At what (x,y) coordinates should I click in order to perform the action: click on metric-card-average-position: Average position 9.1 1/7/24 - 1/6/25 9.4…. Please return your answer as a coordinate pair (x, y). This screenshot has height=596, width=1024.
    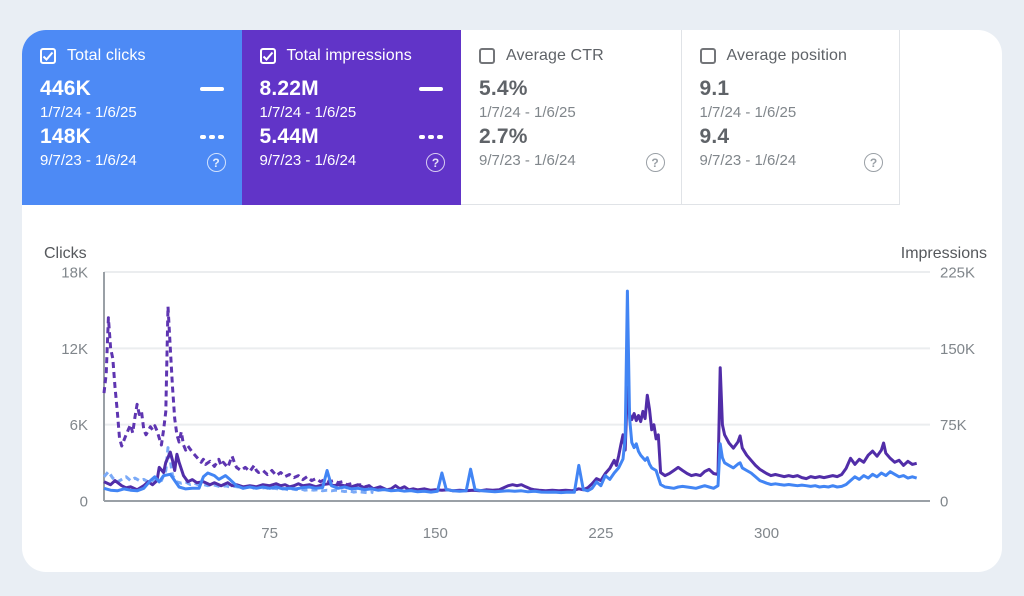
    Looking at the image, I should click on (790, 117).